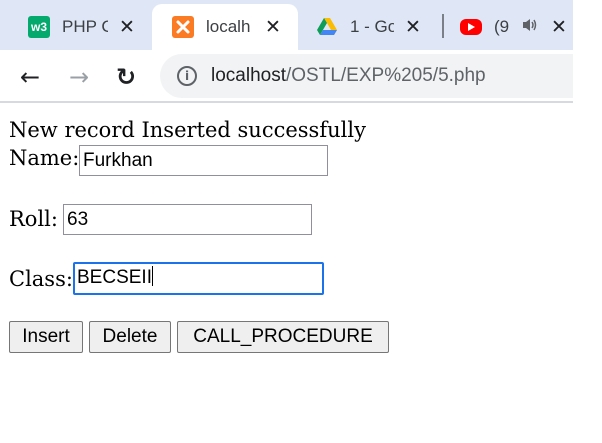  I want to click on tab-title: PHP C, so click(85, 26).